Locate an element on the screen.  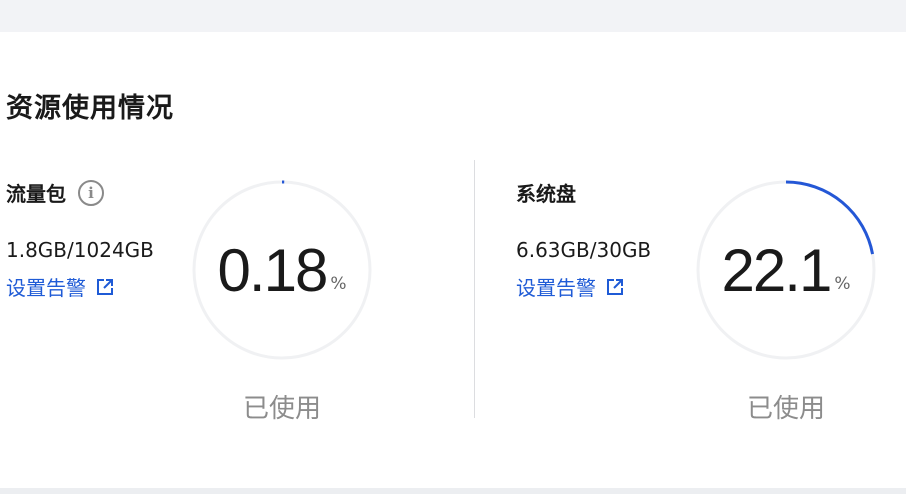
usage-gauge: 0.18 % is located at coordinates (282, 270).